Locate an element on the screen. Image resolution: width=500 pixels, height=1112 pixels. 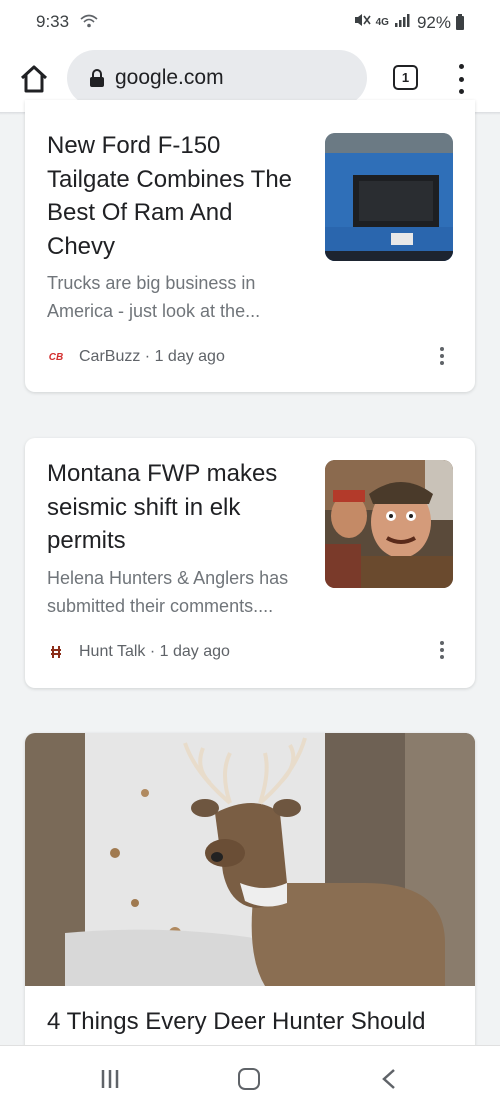
system-nav-bar is located at coordinates (250, 1078).